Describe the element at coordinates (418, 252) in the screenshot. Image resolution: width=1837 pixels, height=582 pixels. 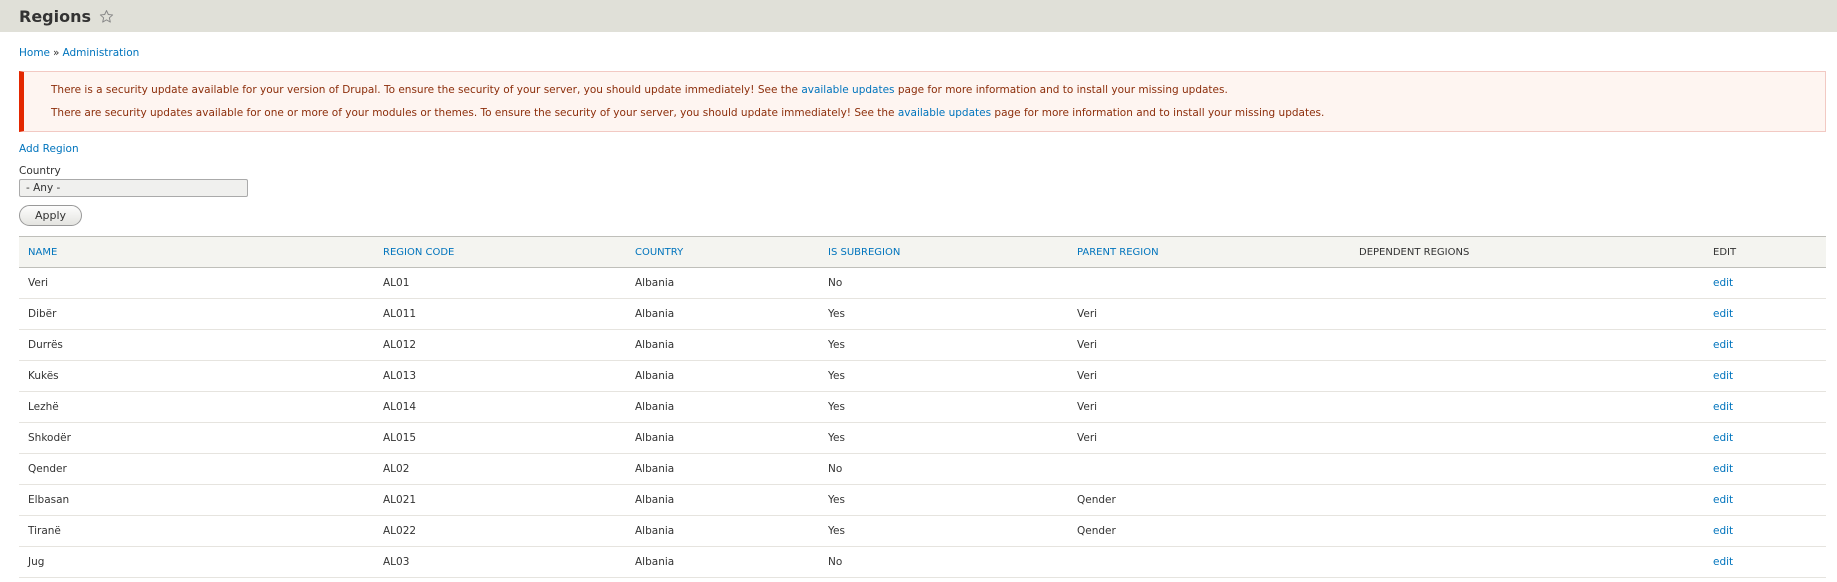
I see `sort-region-code-link: REGION CODE` at that location.